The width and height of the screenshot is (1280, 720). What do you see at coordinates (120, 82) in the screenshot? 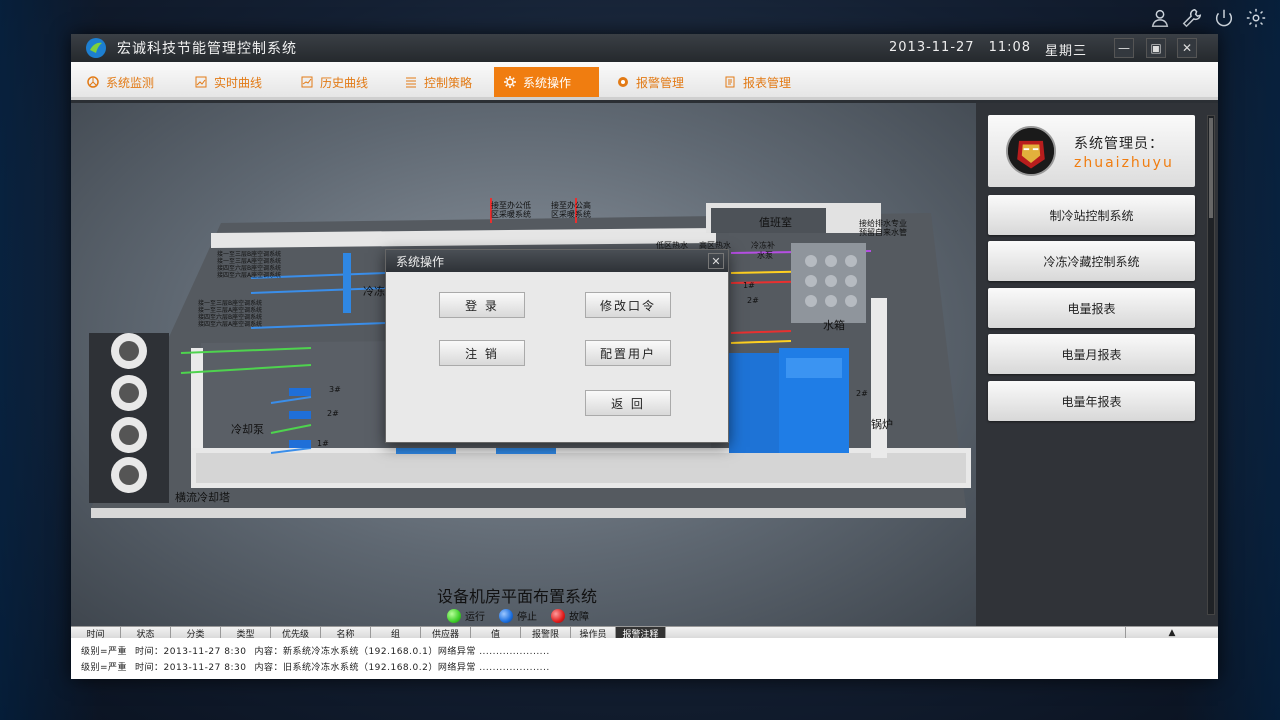
I see `tab-system-monitor: 系统监测` at bounding box center [120, 82].